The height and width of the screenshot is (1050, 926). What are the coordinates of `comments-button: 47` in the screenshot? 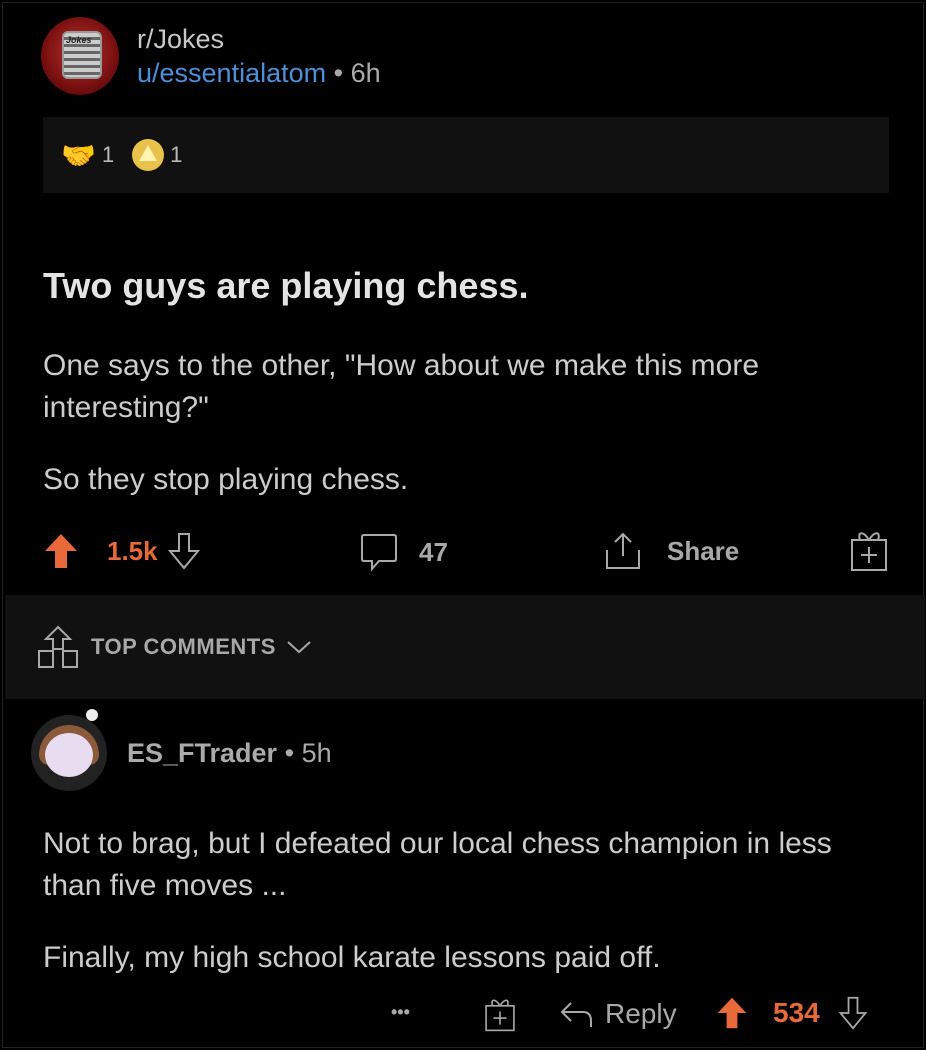 It's located at (403, 552).